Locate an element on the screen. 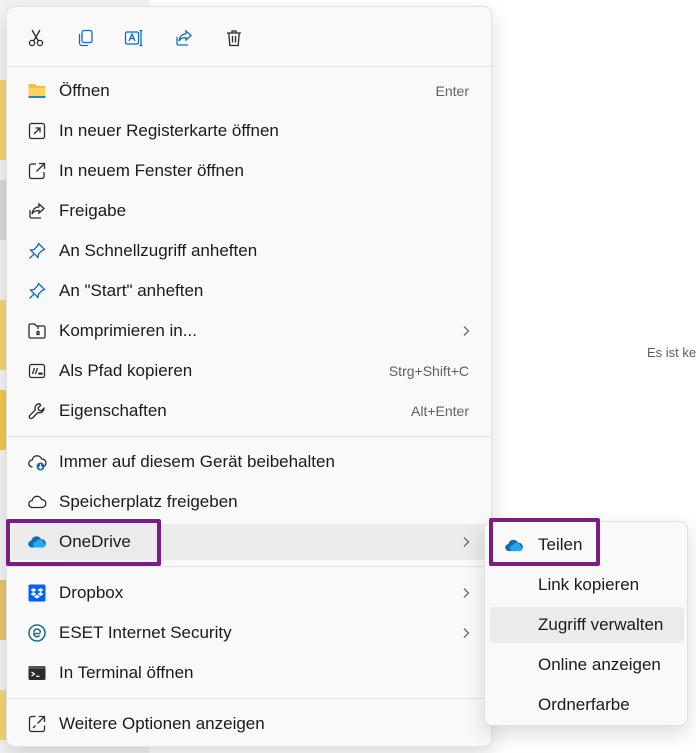  menu-item-label: OneDrive is located at coordinates (95, 541).